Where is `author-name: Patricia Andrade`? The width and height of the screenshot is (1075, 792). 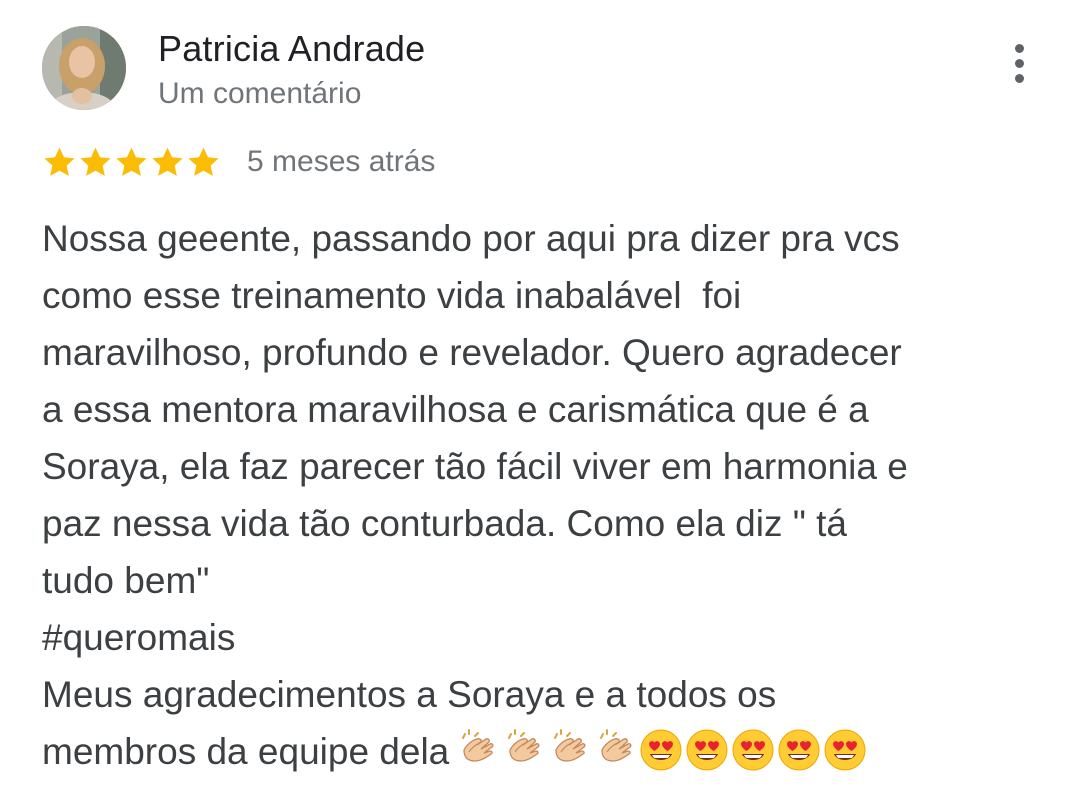 author-name: Patricia Andrade is located at coordinates (291, 49).